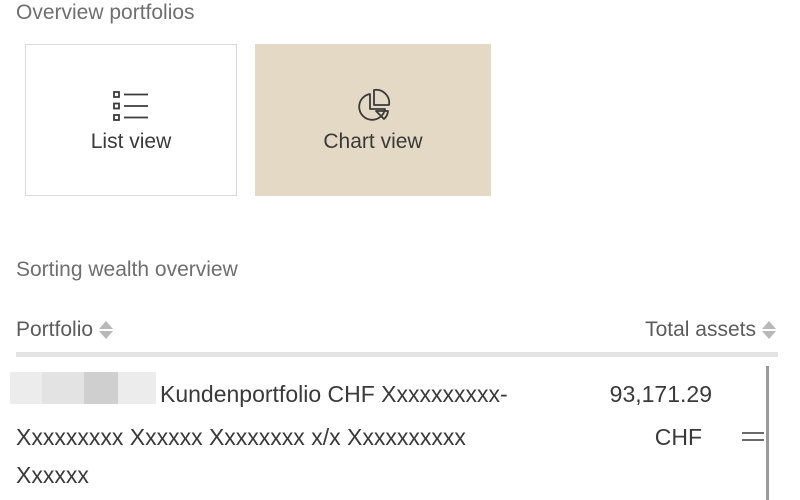 Image resolution: width=800 pixels, height=500 pixels. I want to click on portfolio-name-continued: Xxxxxxxxx Xxxxxx Xxxxxxxx x/x Xxxxxxxxxx, so click(241, 437).